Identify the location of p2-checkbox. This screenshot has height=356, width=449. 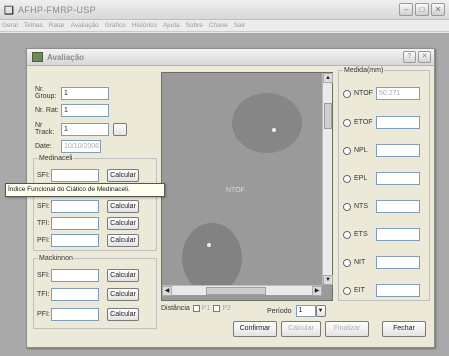
(217, 308).